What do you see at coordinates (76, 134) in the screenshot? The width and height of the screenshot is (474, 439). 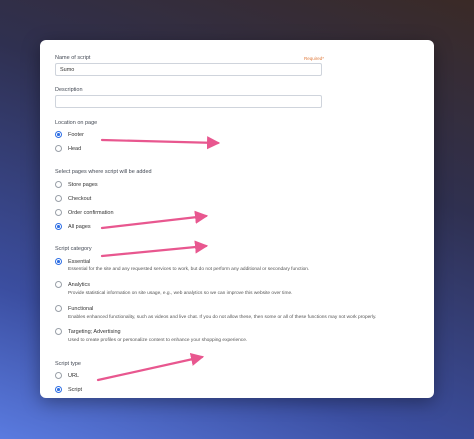 I see `option-label: Footer` at bounding box center [76, 134].